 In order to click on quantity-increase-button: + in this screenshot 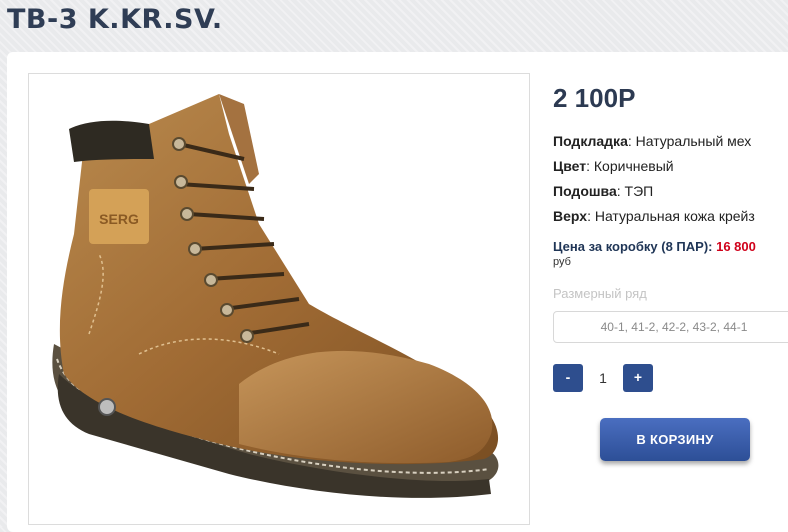, I will do `click(638, 378)`.